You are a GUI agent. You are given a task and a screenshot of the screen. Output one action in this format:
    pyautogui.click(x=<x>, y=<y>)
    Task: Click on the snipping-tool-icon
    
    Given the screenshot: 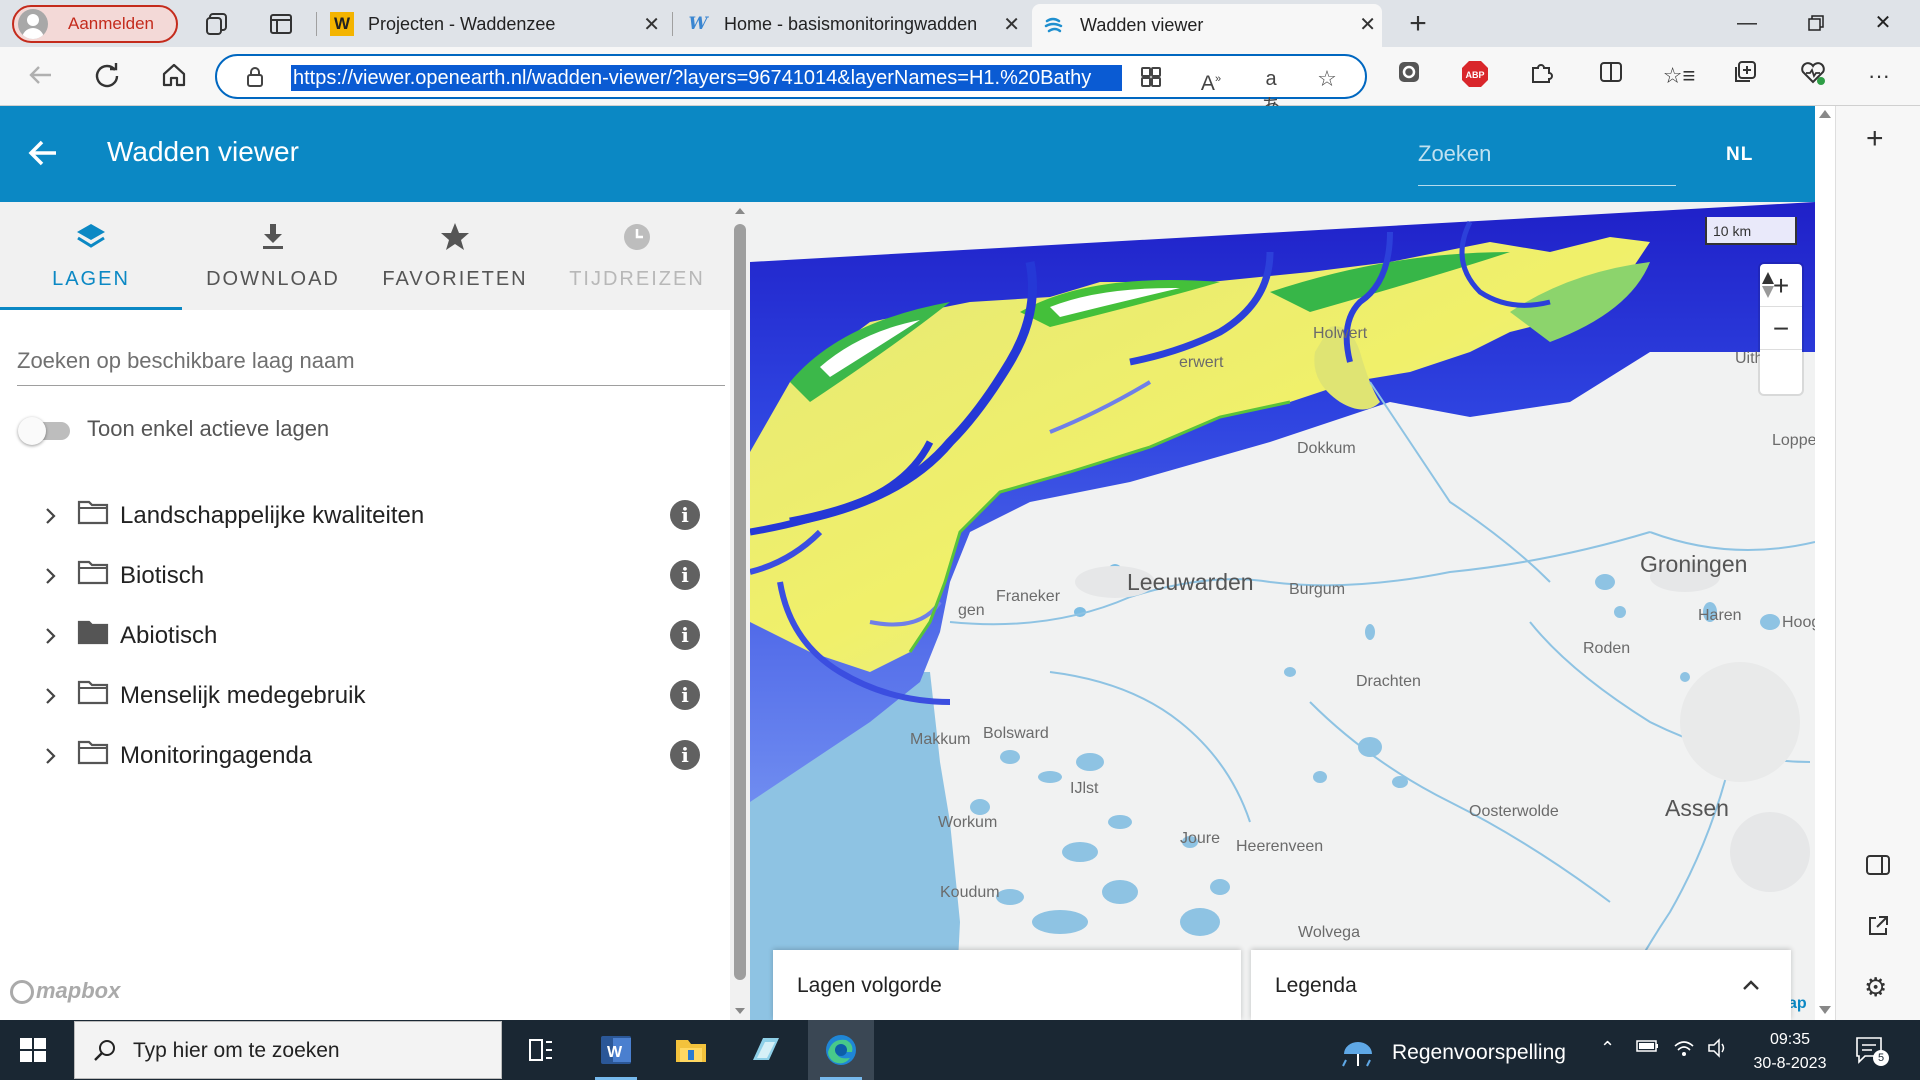 What is the action you would take?
    pyautogui.click(x=766, y=1050)
    